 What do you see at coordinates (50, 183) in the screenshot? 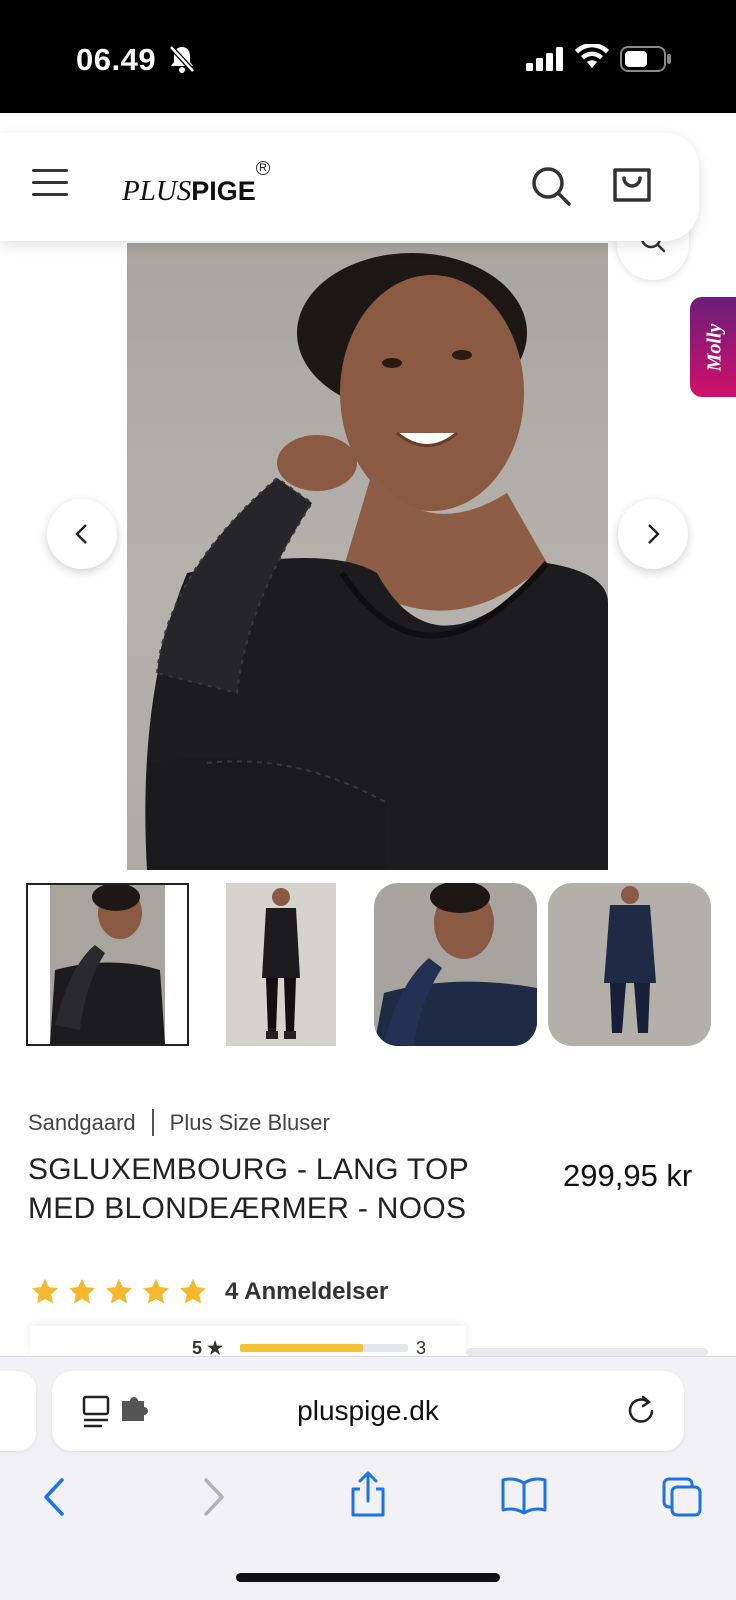
I see `menu-icon` at bounding box center [50, 183].